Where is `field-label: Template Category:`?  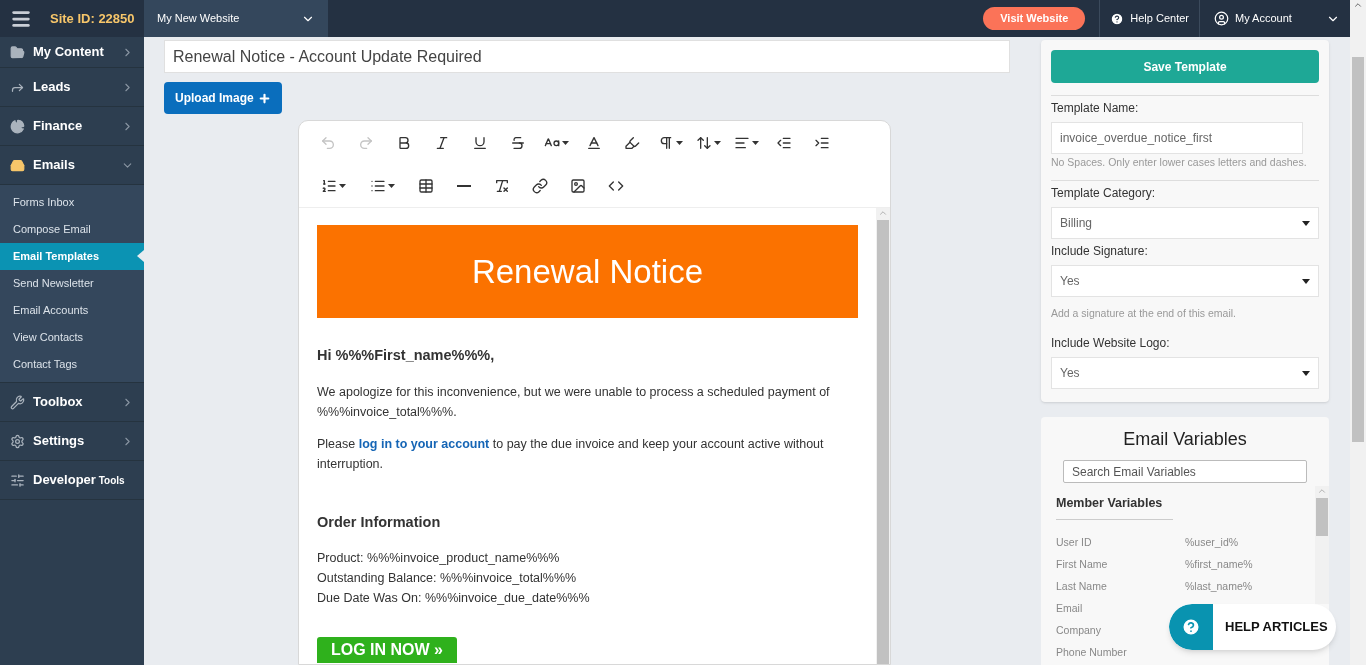
field-label: Template Category: is located at coordinates (1104, 193).